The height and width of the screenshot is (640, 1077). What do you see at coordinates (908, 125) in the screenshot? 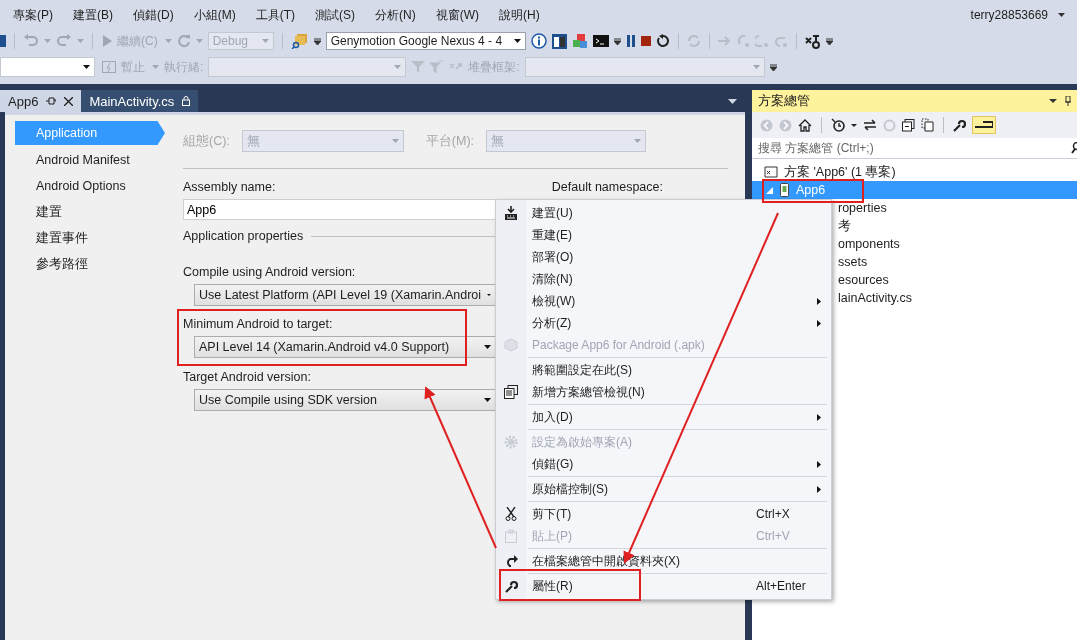
I see `collapse-all-icon` at bounding box center [908, 125].